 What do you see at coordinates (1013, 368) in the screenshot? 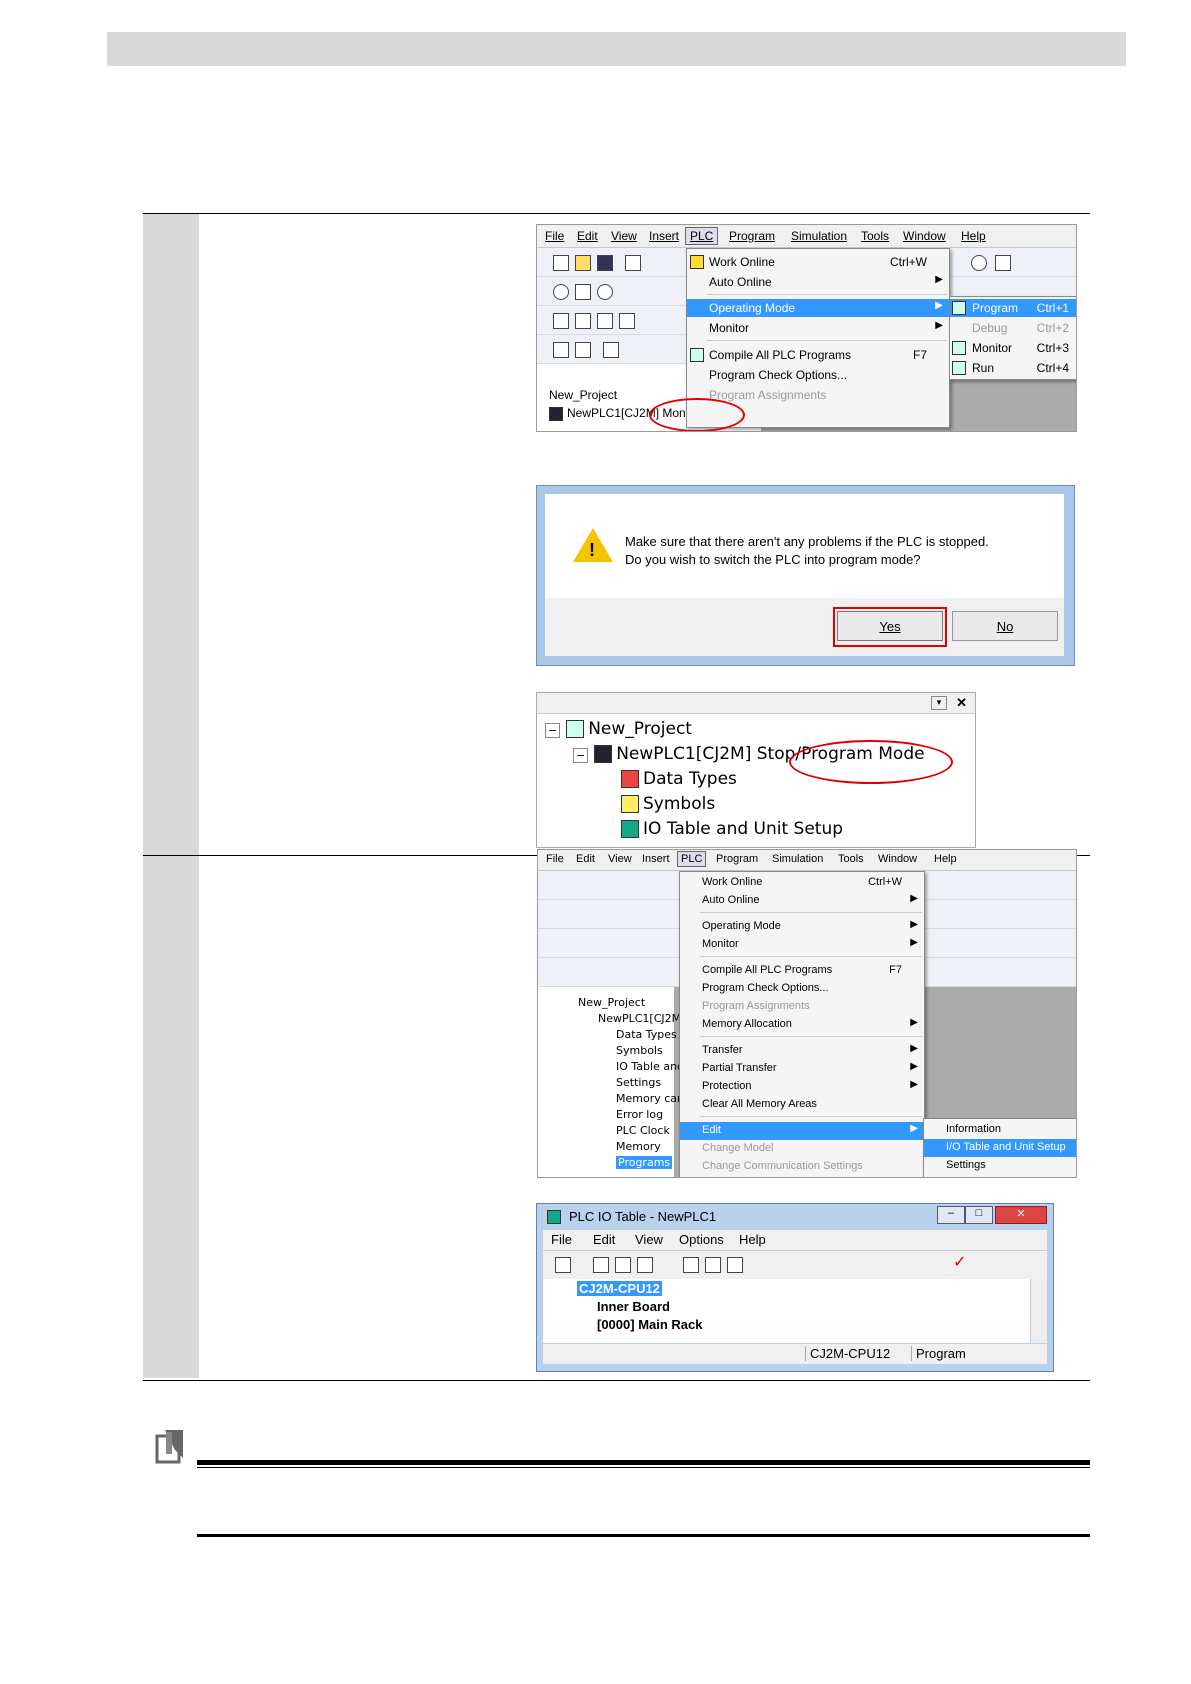
I see `mode-run: Run Ctrl+4` at bounding box center [1013, 368].